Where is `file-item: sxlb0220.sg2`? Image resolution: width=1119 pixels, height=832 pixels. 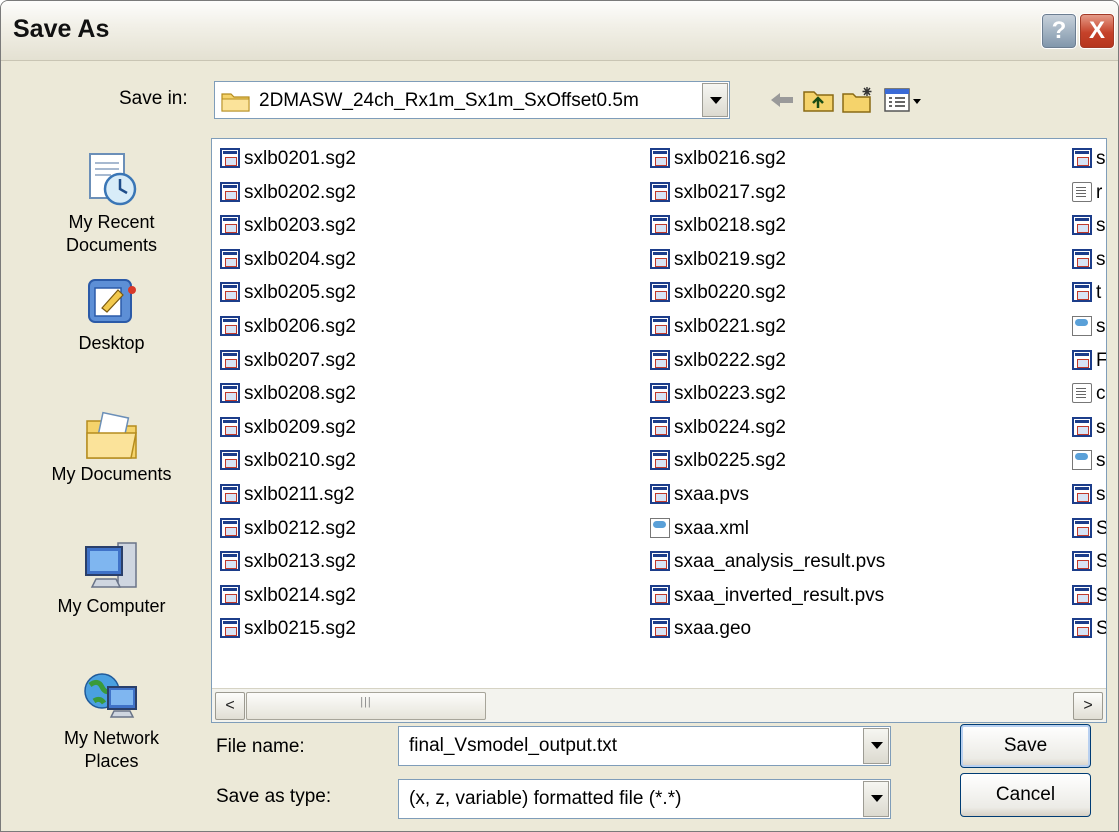 file-item: sxlb0220.sg2 is located at coordinates (718, 293).